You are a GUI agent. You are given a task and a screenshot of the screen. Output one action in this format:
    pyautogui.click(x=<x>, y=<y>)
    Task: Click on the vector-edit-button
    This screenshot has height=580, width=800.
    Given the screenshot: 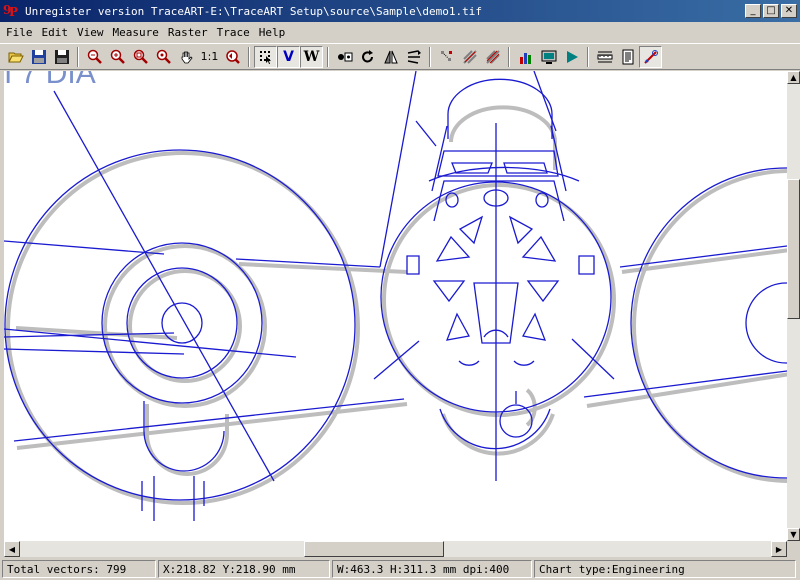 What is the action you would take?
    pyautogui.click(x=446, y=57)
    